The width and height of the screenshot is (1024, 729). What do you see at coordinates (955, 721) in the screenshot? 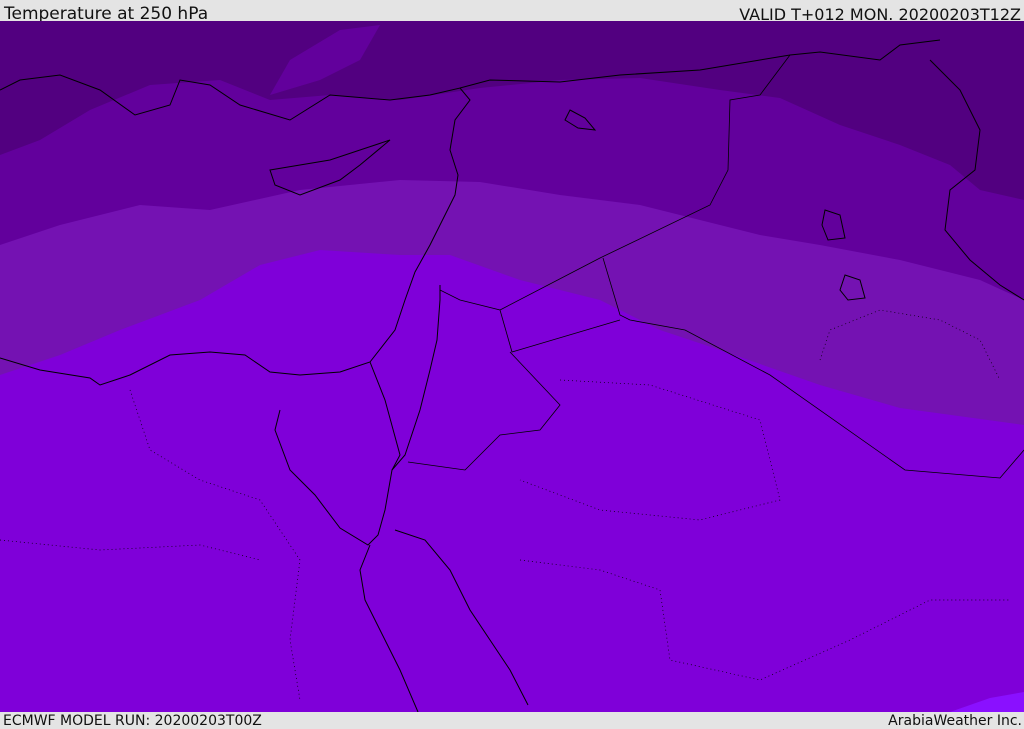
I see `credit-label: ArabiaWeather Inc.` at bounding box center [955, 721].